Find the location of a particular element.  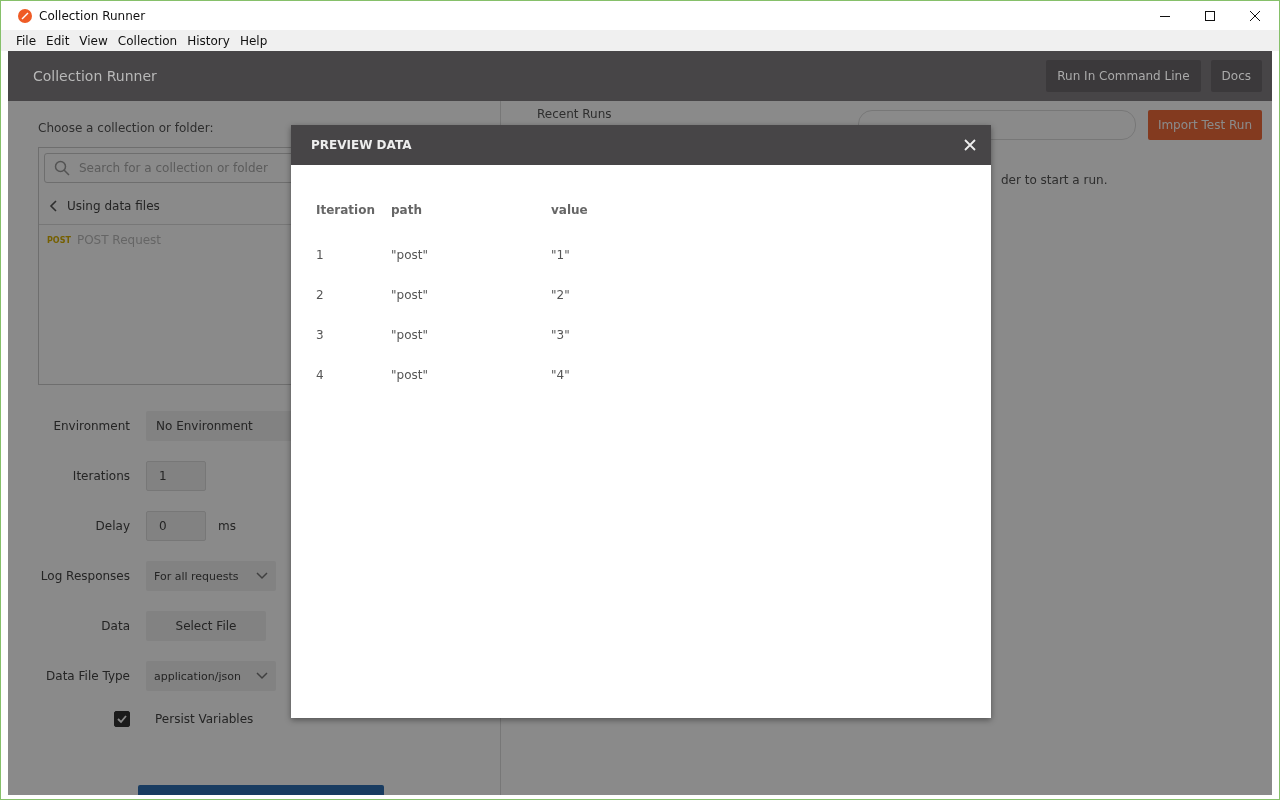

table-cell-text: 1 is located at coordinates (320, 255).